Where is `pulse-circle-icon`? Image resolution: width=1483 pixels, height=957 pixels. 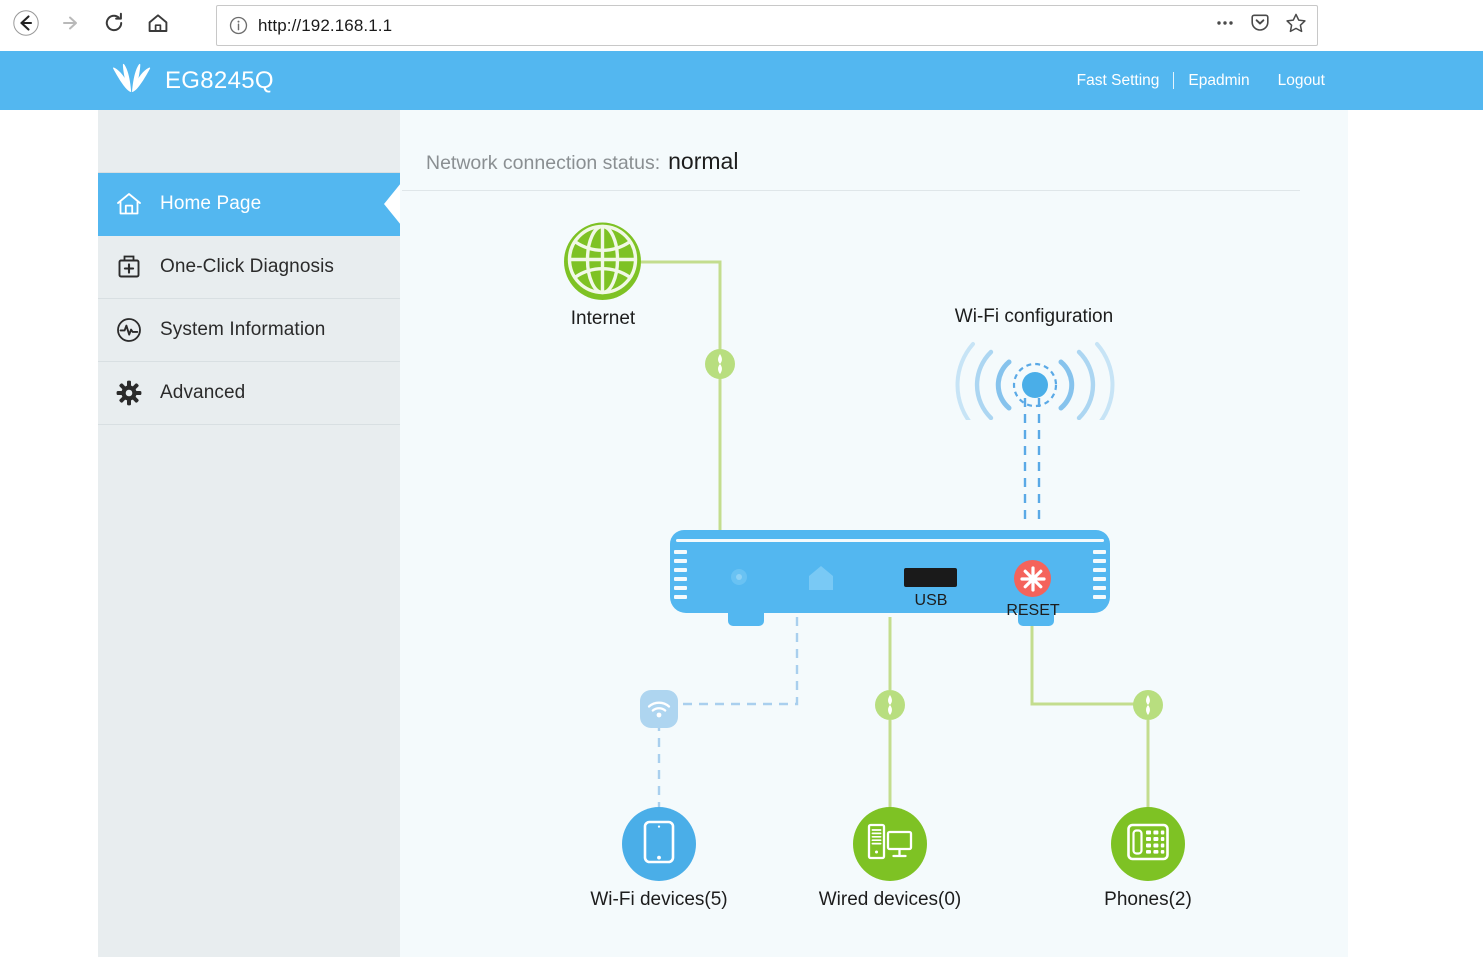 pulse-circle-icon is located at coordinates (129, 330).